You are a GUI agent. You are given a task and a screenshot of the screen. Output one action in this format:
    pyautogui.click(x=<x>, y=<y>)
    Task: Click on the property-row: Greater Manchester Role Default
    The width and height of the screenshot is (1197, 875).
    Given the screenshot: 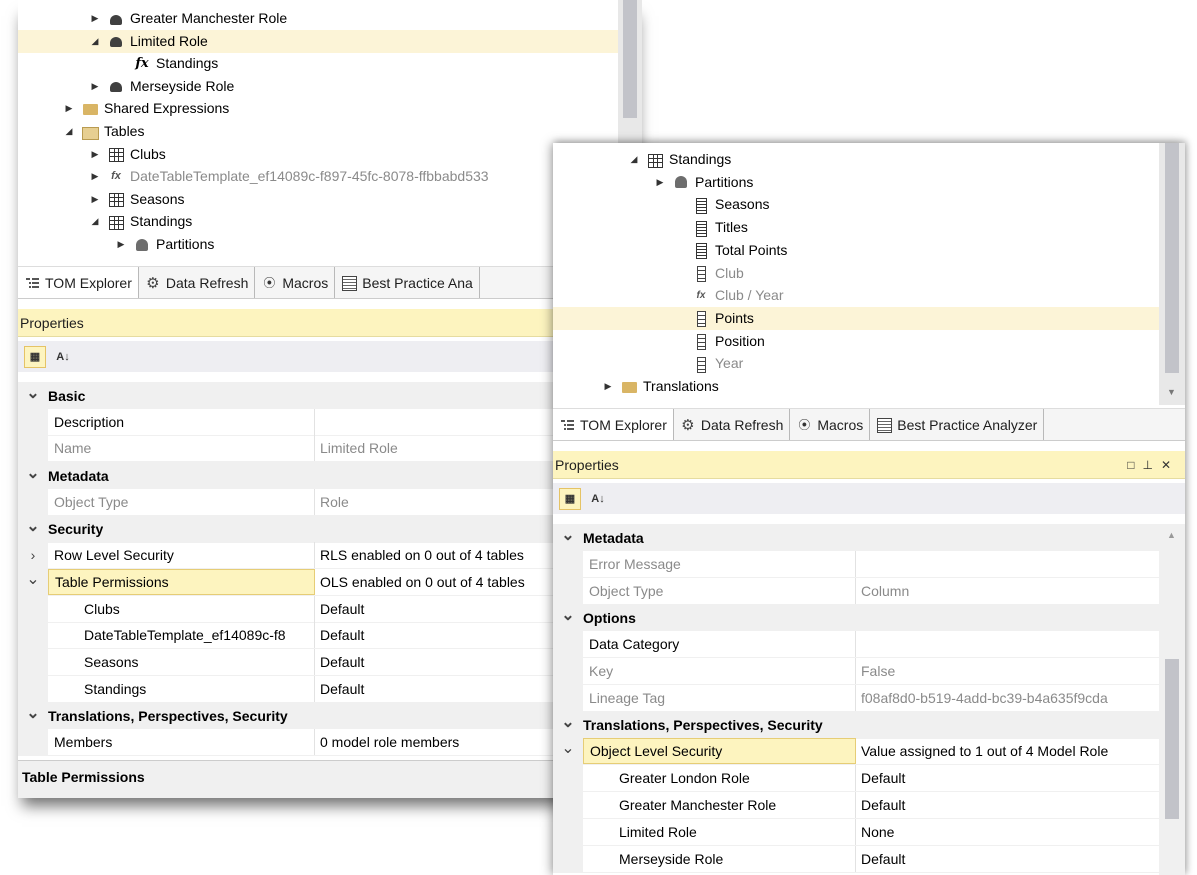 What is the action you would take?
    pyautogui.click(x=856, y=805)
    